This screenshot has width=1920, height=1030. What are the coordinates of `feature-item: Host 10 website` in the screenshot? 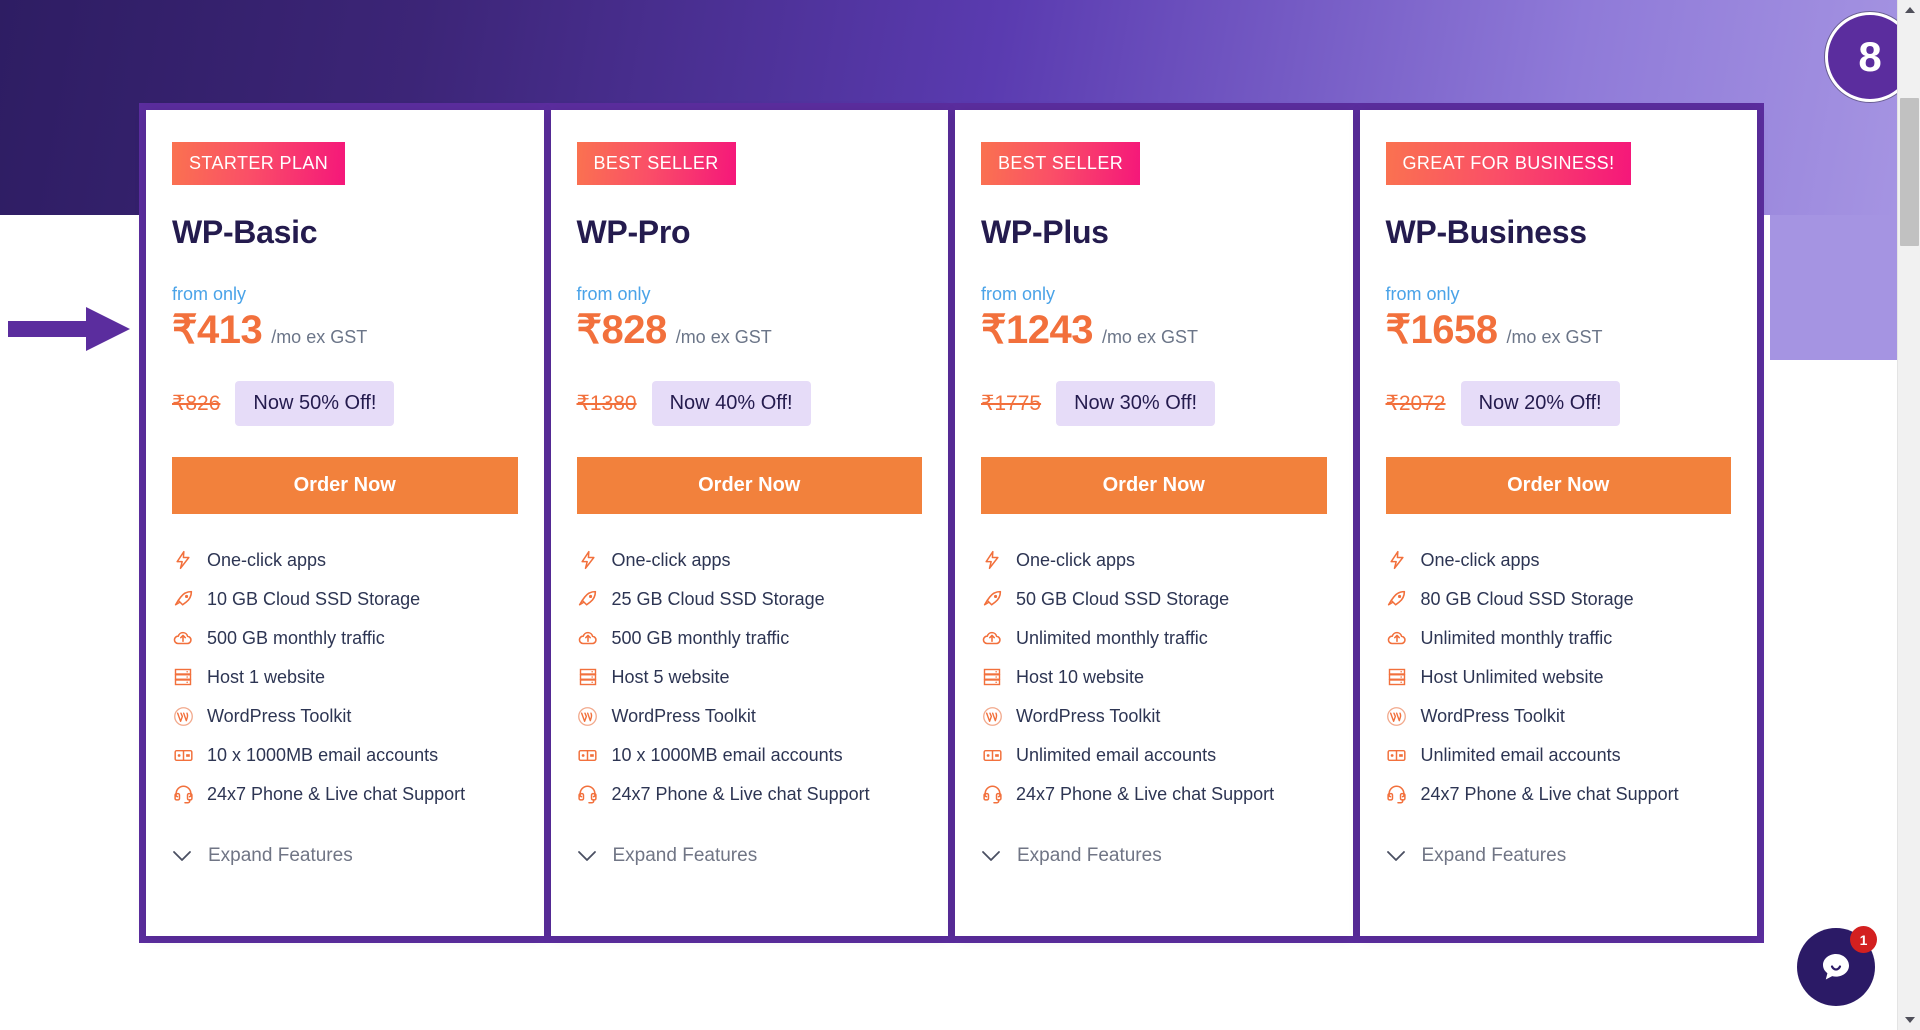 It's located at (1154, 677).